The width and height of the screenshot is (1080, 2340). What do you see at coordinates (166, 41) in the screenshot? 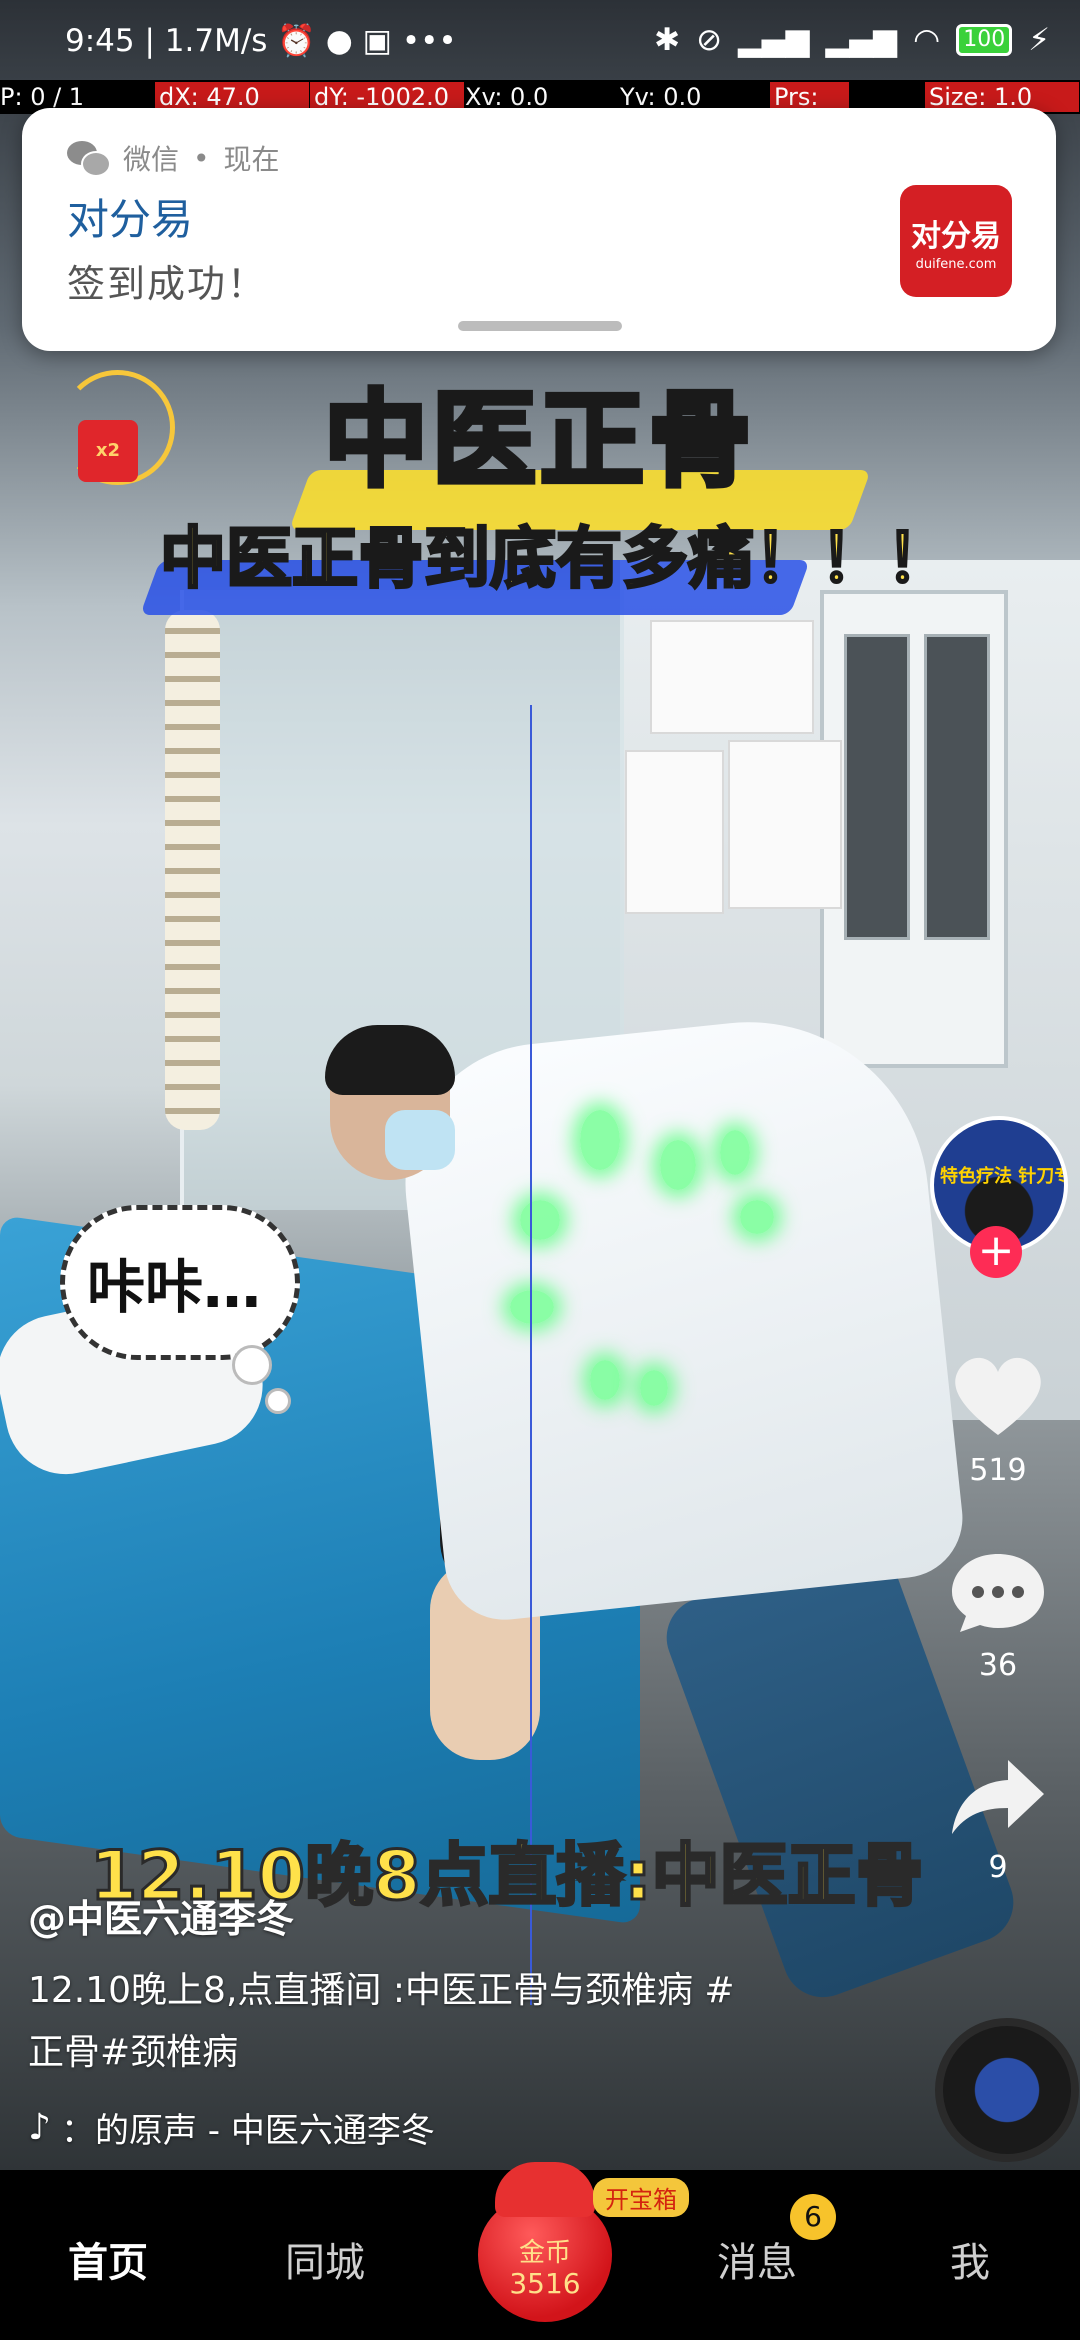
I see `status-time: 9:45 | 1.7M/s` at bounding box center [166, 41].